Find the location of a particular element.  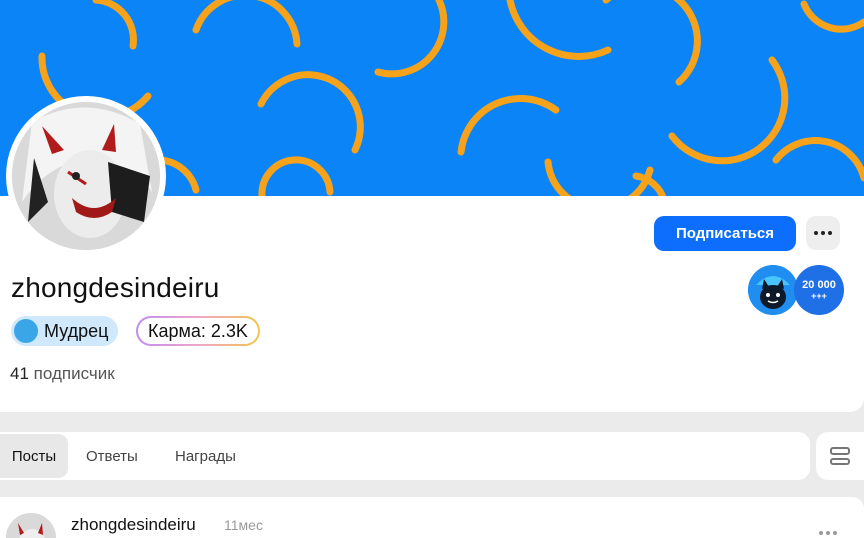

rank-label: Мудрец is located at coordinates (76, 330).